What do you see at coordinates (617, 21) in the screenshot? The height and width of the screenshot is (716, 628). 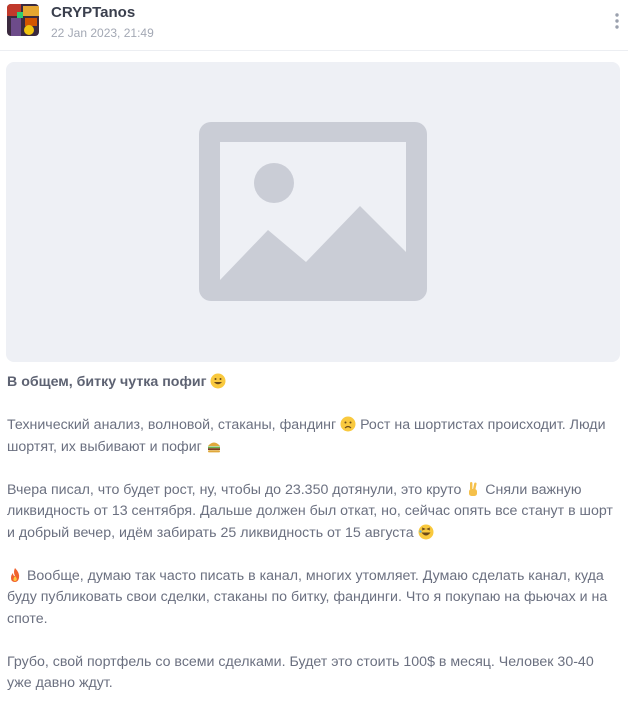 I see `more-options-icon` at bounding box center [617, 21].